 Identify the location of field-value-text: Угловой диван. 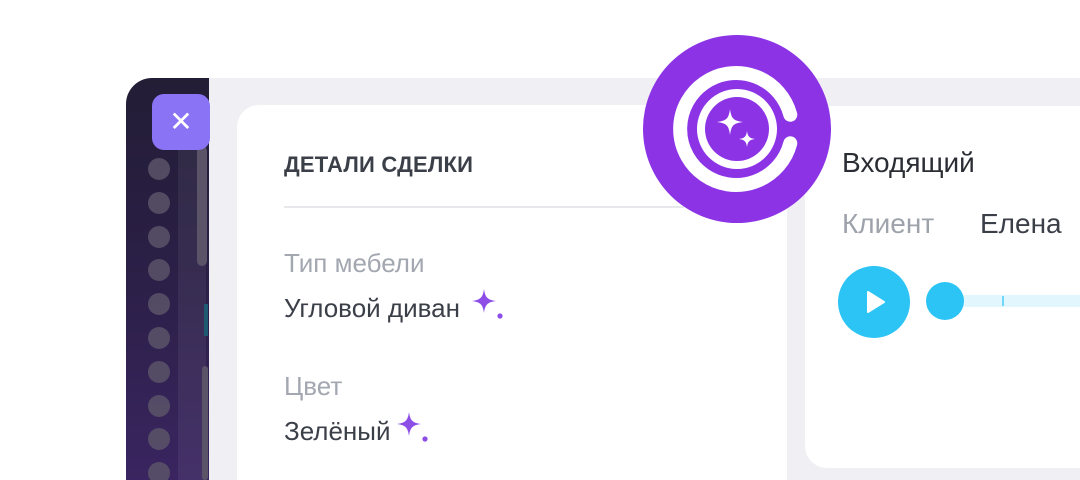
(372, 308).